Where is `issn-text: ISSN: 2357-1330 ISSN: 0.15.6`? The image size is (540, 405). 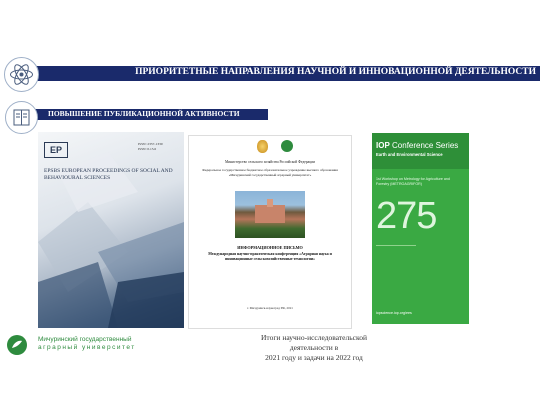
issn-text: ISSN: 2357-1330 ISSN: 0.15.6 is located at coordinates (150, 146).